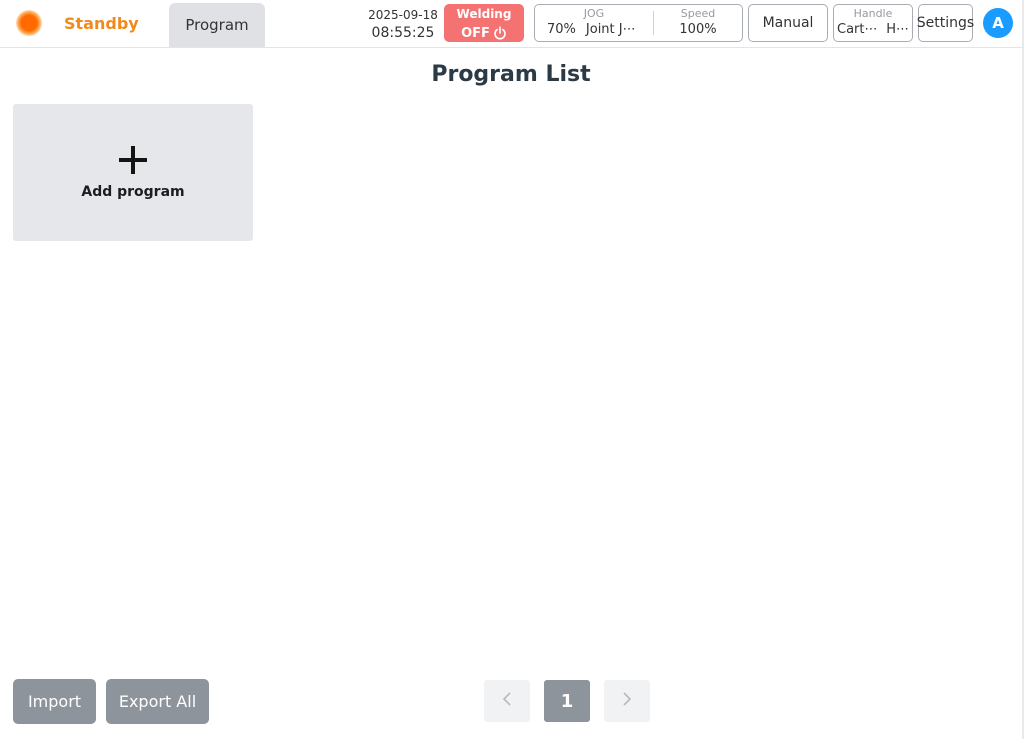 The image size is (1024, 739). Describe the element at coordinates (698, 13) in the screenshot. I see `speed-title: Speed` at that location.